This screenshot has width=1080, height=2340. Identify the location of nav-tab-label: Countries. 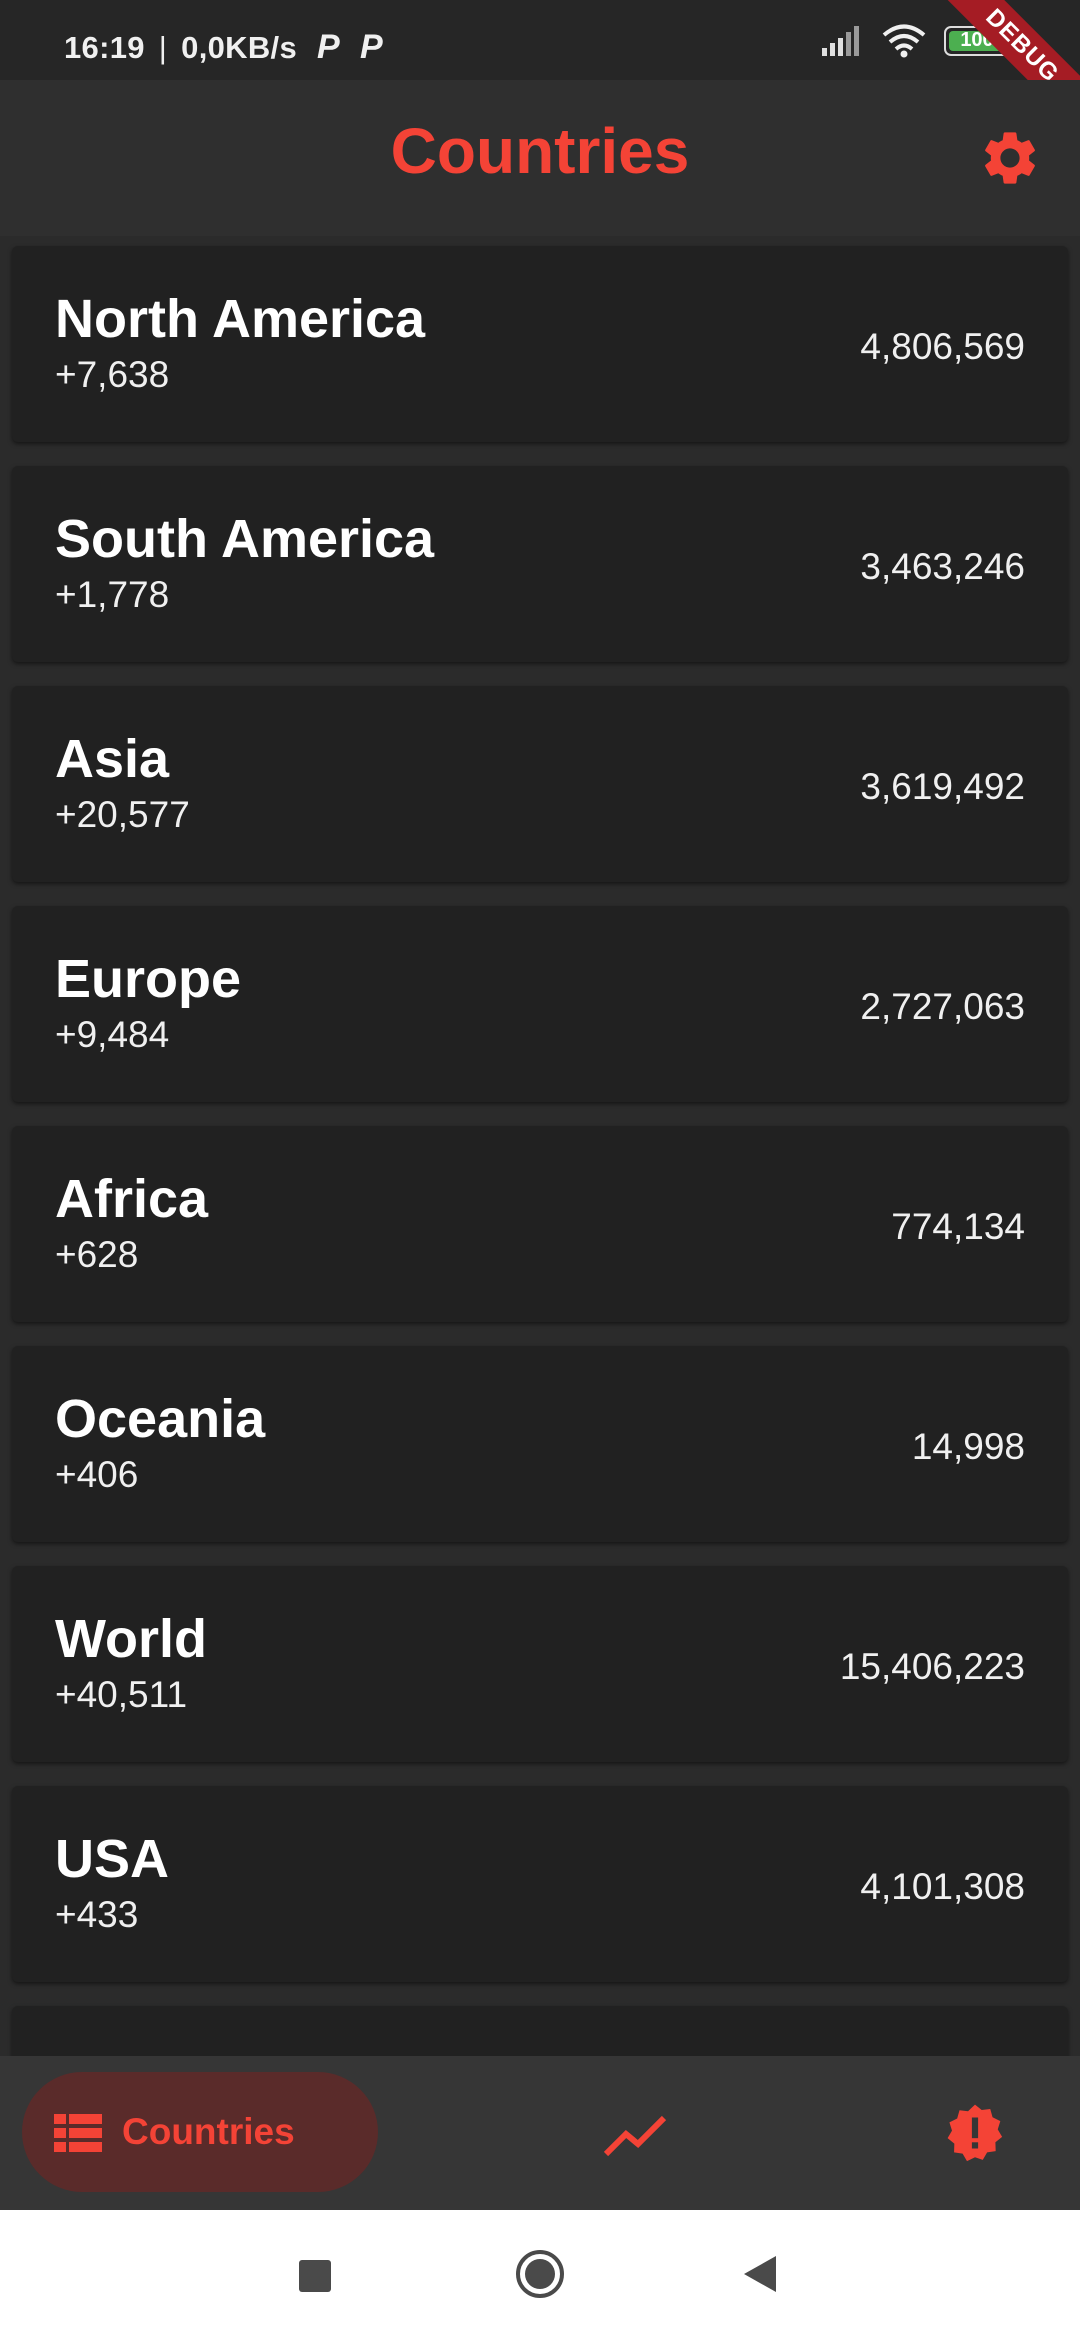
(208, 2131).